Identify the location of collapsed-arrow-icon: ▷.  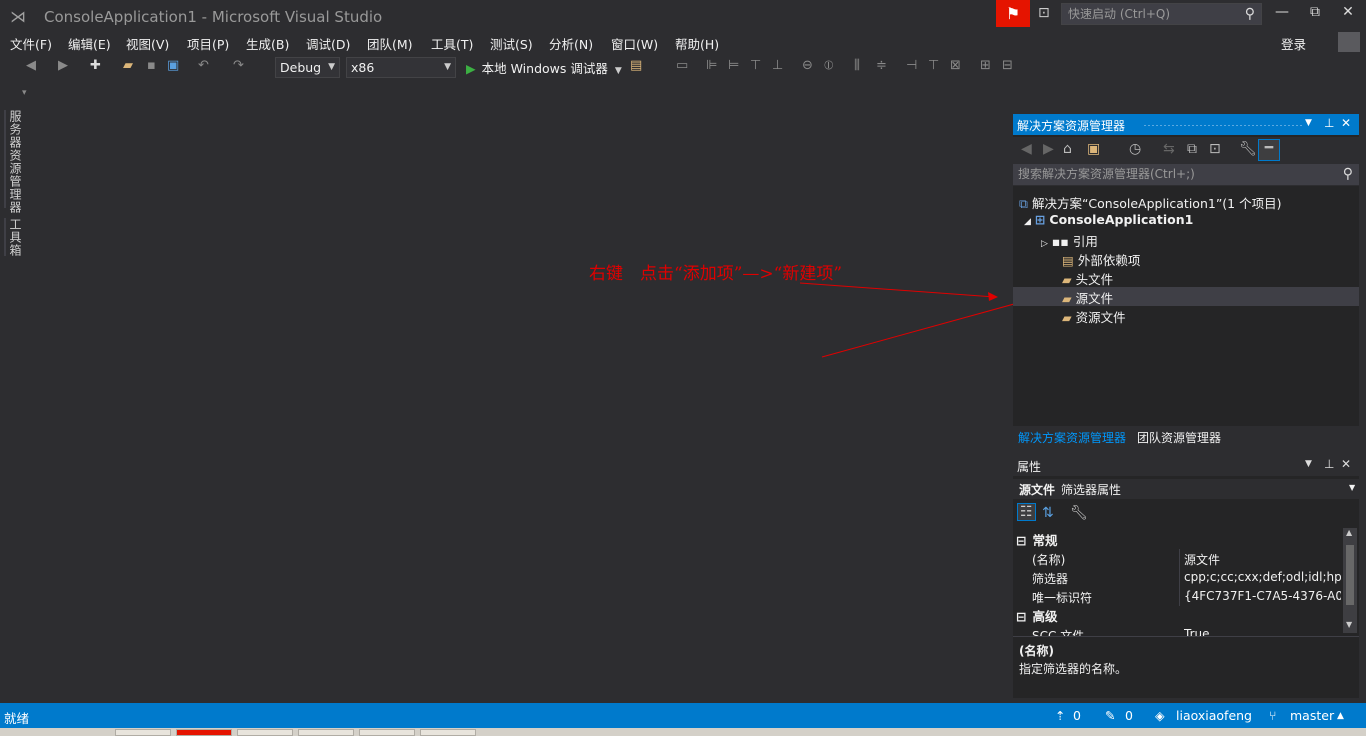
(1044, 244).